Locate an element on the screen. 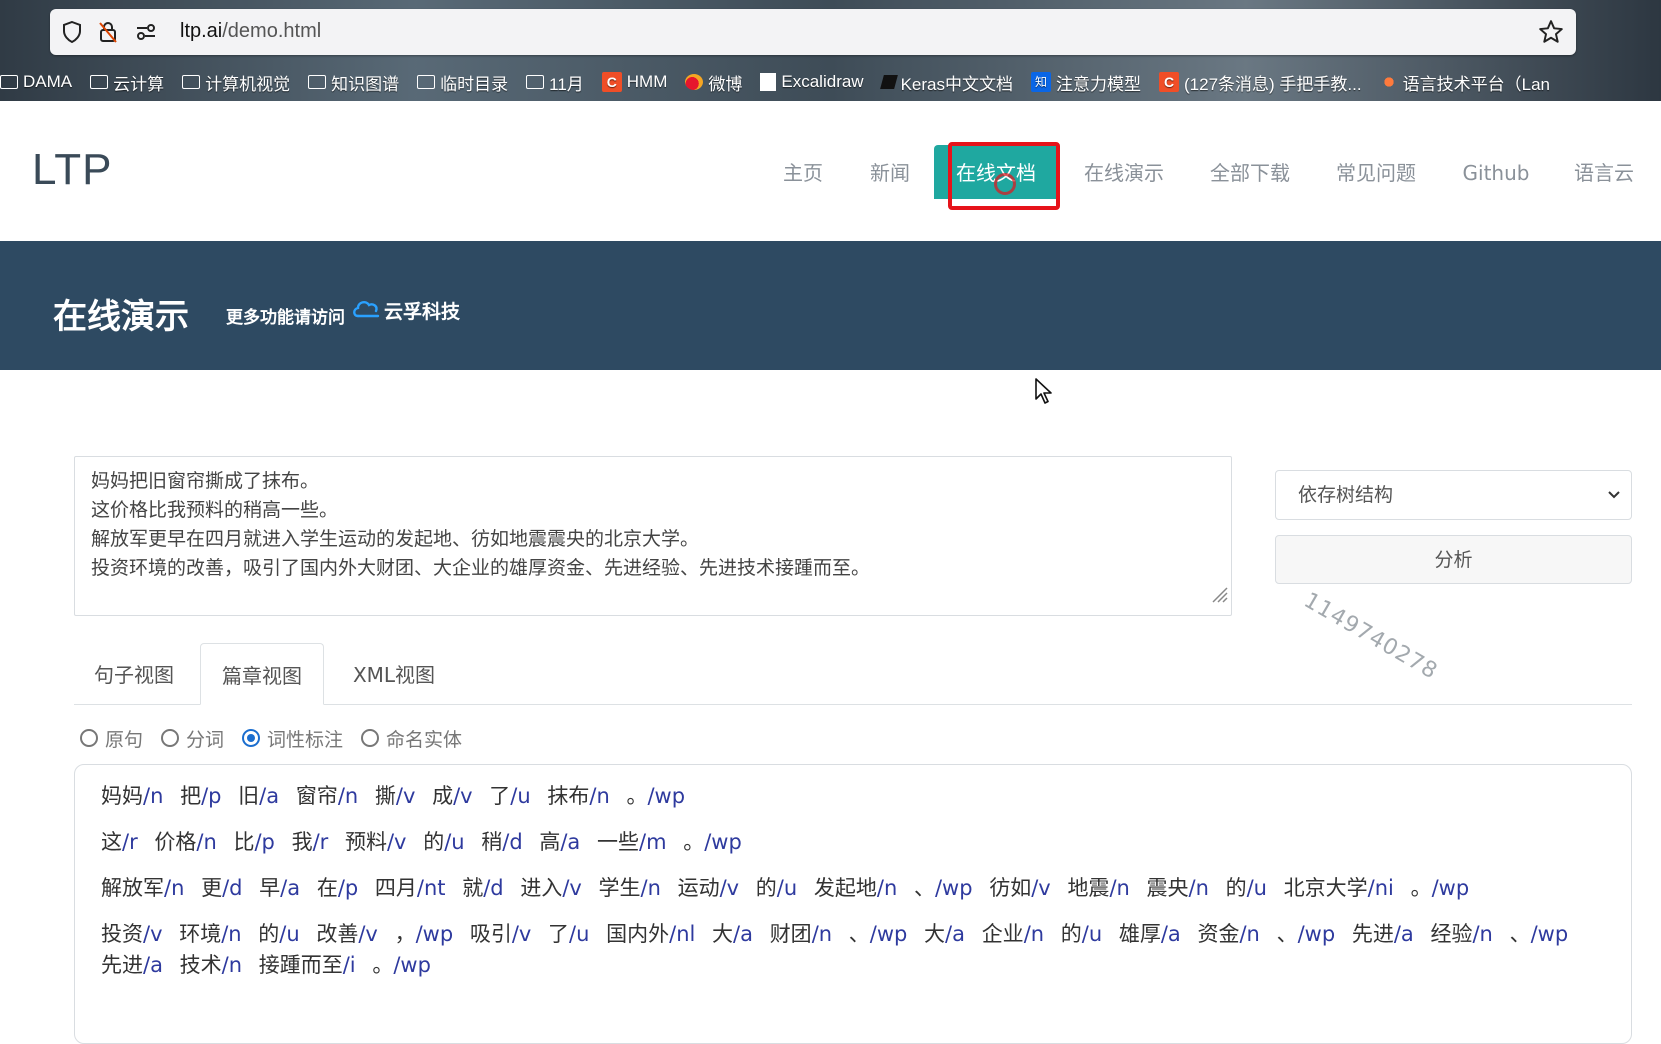 The width and height of the screenshot is (1661, 1044). url-text: ltp.ai/demo.html is located at coordinates (250, 31).